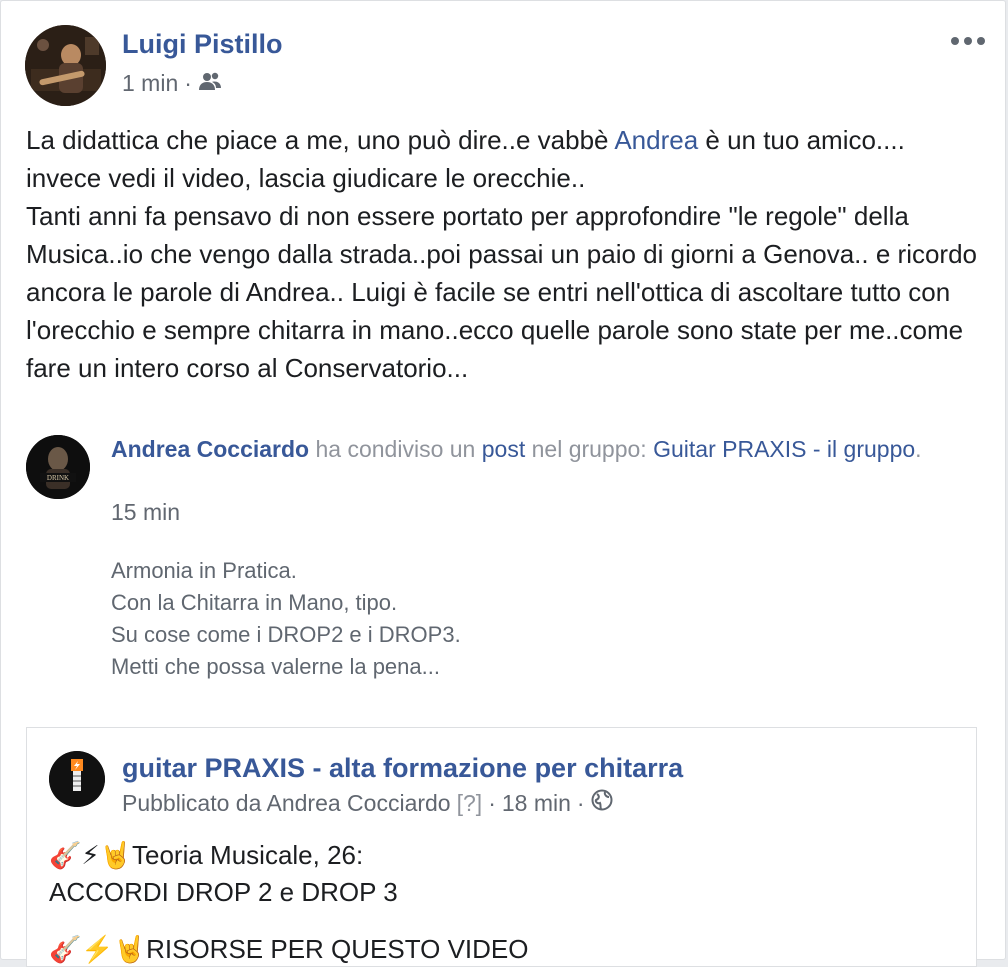 This screenshot has height=967, width=1008. What do you see at coordinates (918, 449) in the screenshot?
I see `share-period: .` at bounding box center [918, 449].